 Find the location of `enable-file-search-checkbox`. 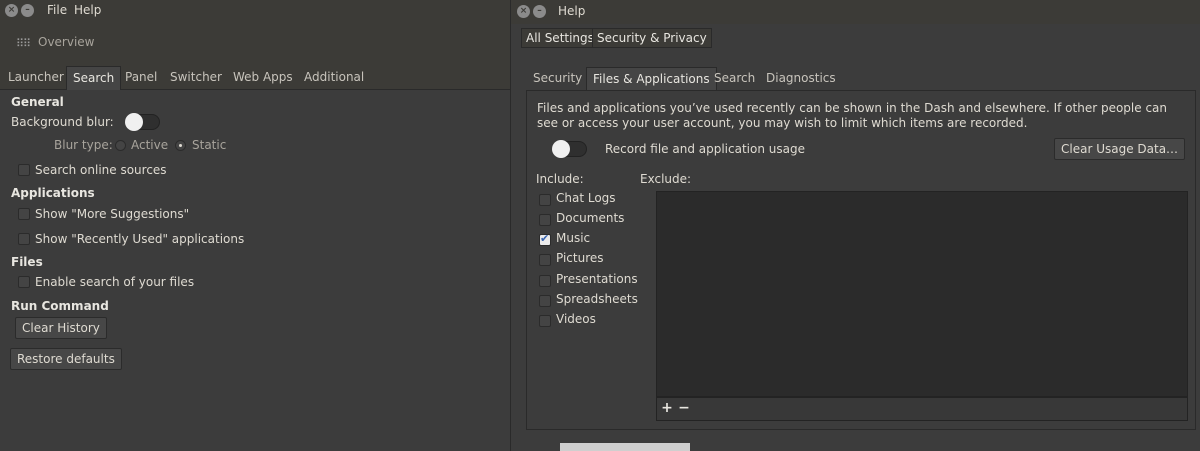

enable-file-search-checkbox is located at coordinates (24, 282).